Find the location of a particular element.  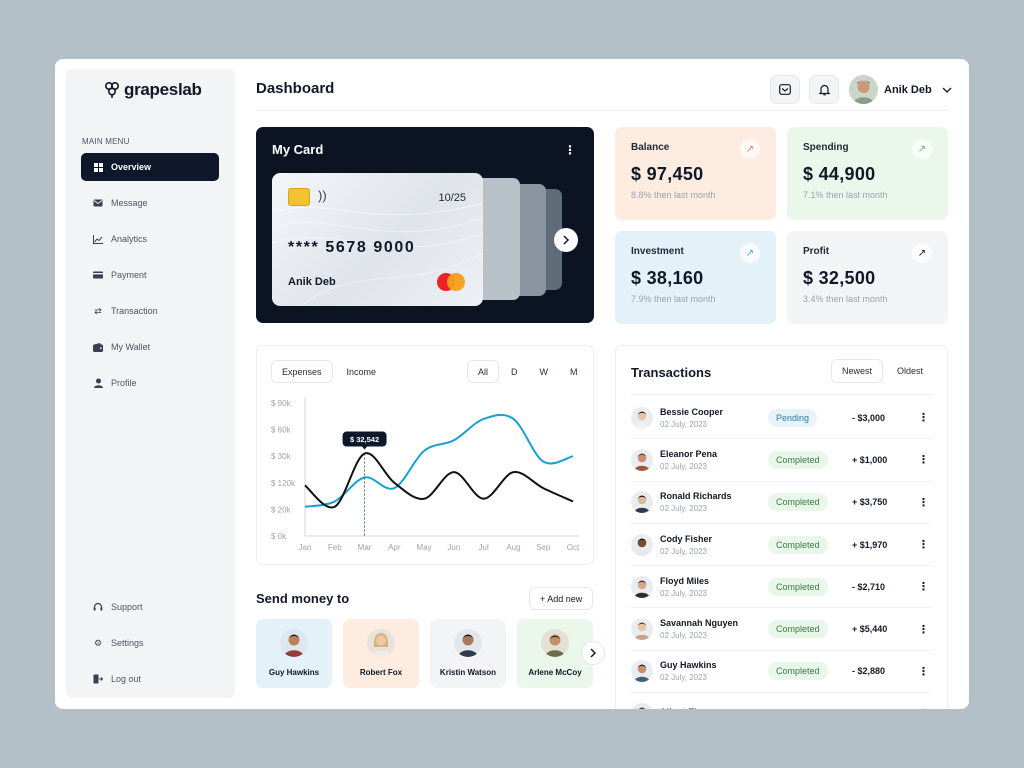

contact-name: Arlene McCoy is located at coordinates (555, 672).